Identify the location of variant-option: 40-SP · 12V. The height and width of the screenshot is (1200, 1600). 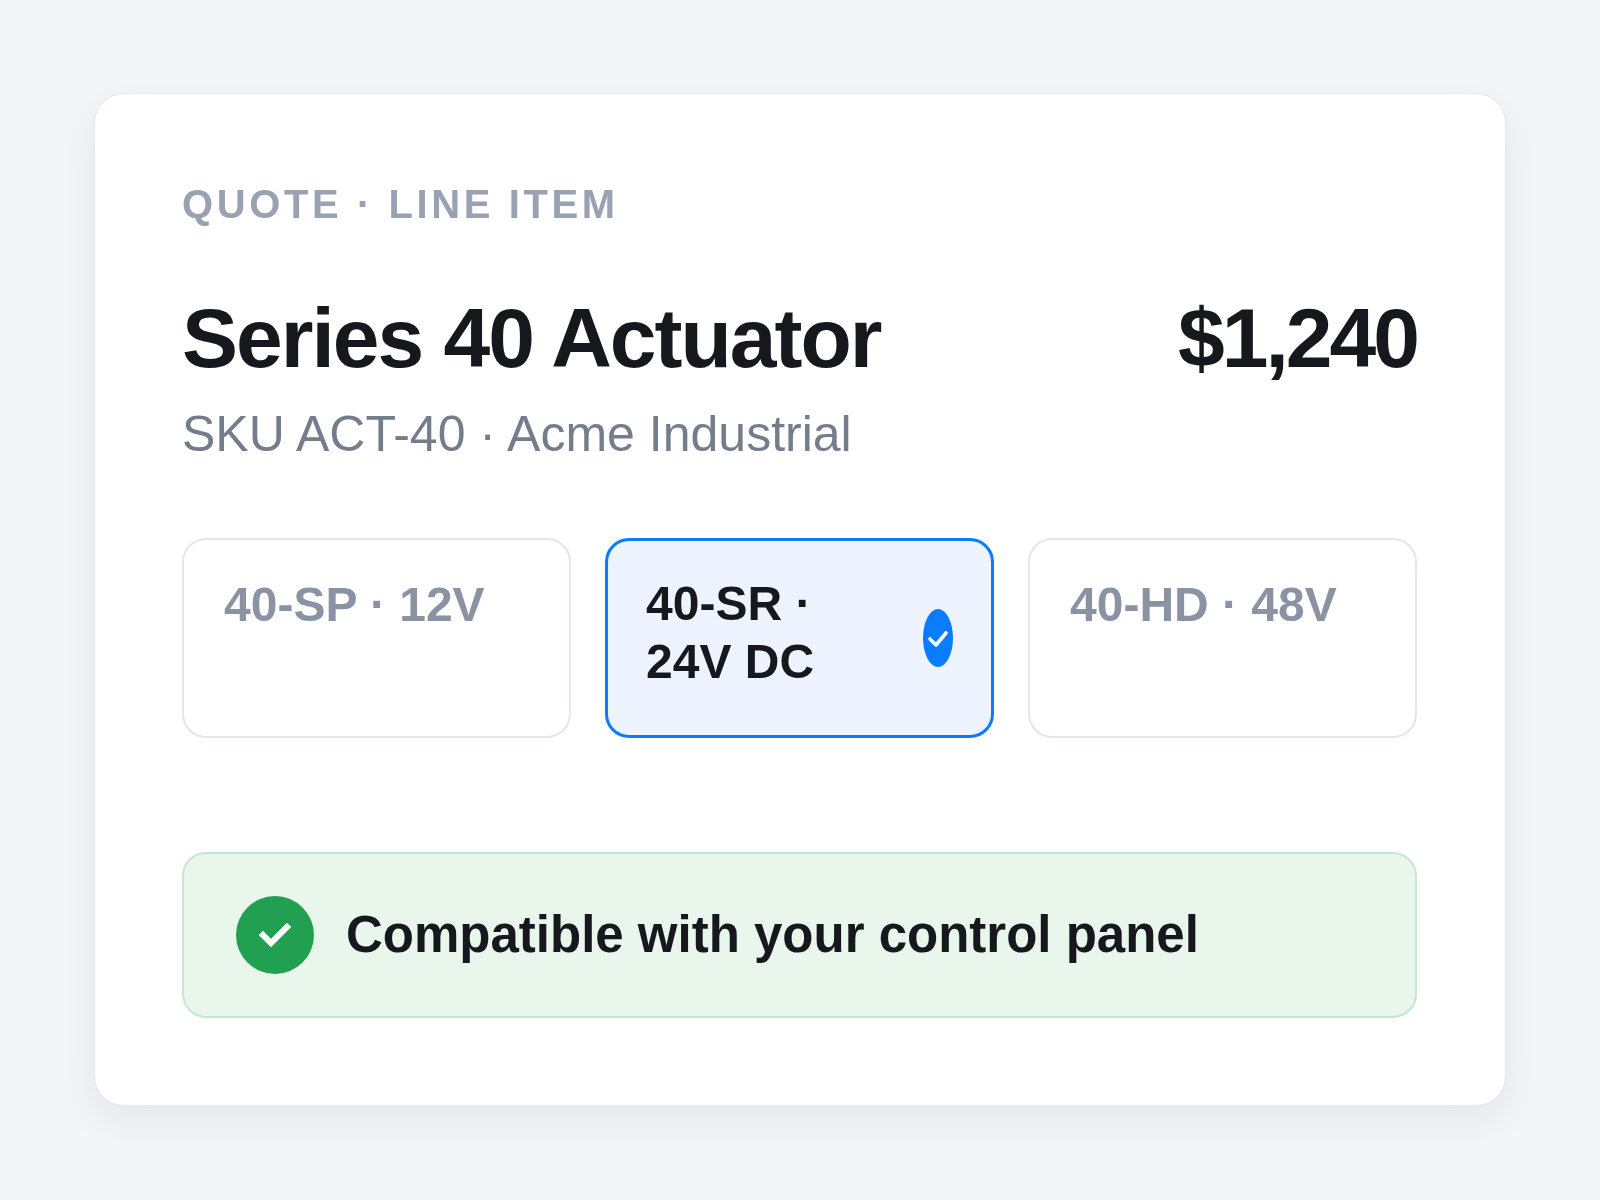
(376, 638).